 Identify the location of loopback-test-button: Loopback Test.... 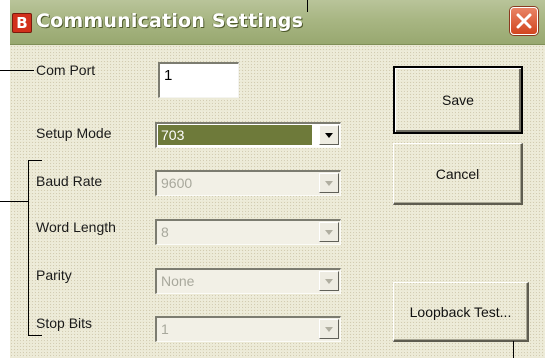
(461, 312).